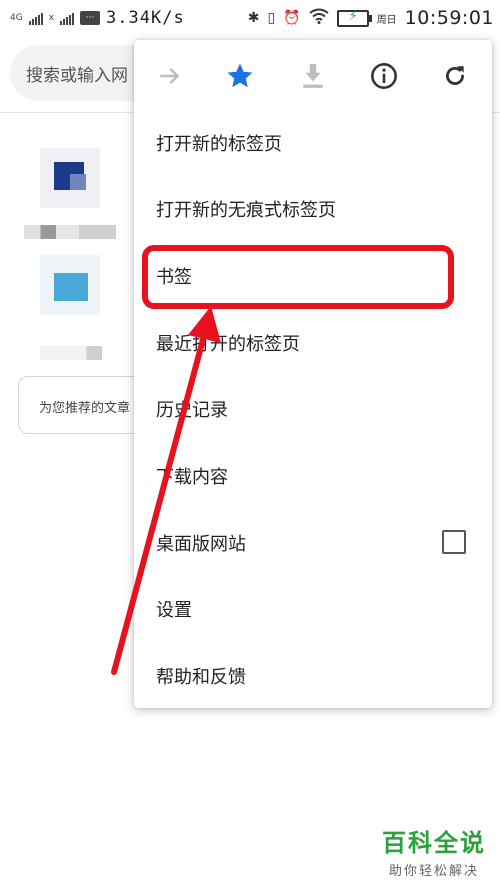 Image resolution: width=500 pixels, height=889 pixels. What do you see at coordinates (433, 871) in the screenshot?
I see `watermark-subtitle: 助你轻松解决` at bounding box center [433, 871].